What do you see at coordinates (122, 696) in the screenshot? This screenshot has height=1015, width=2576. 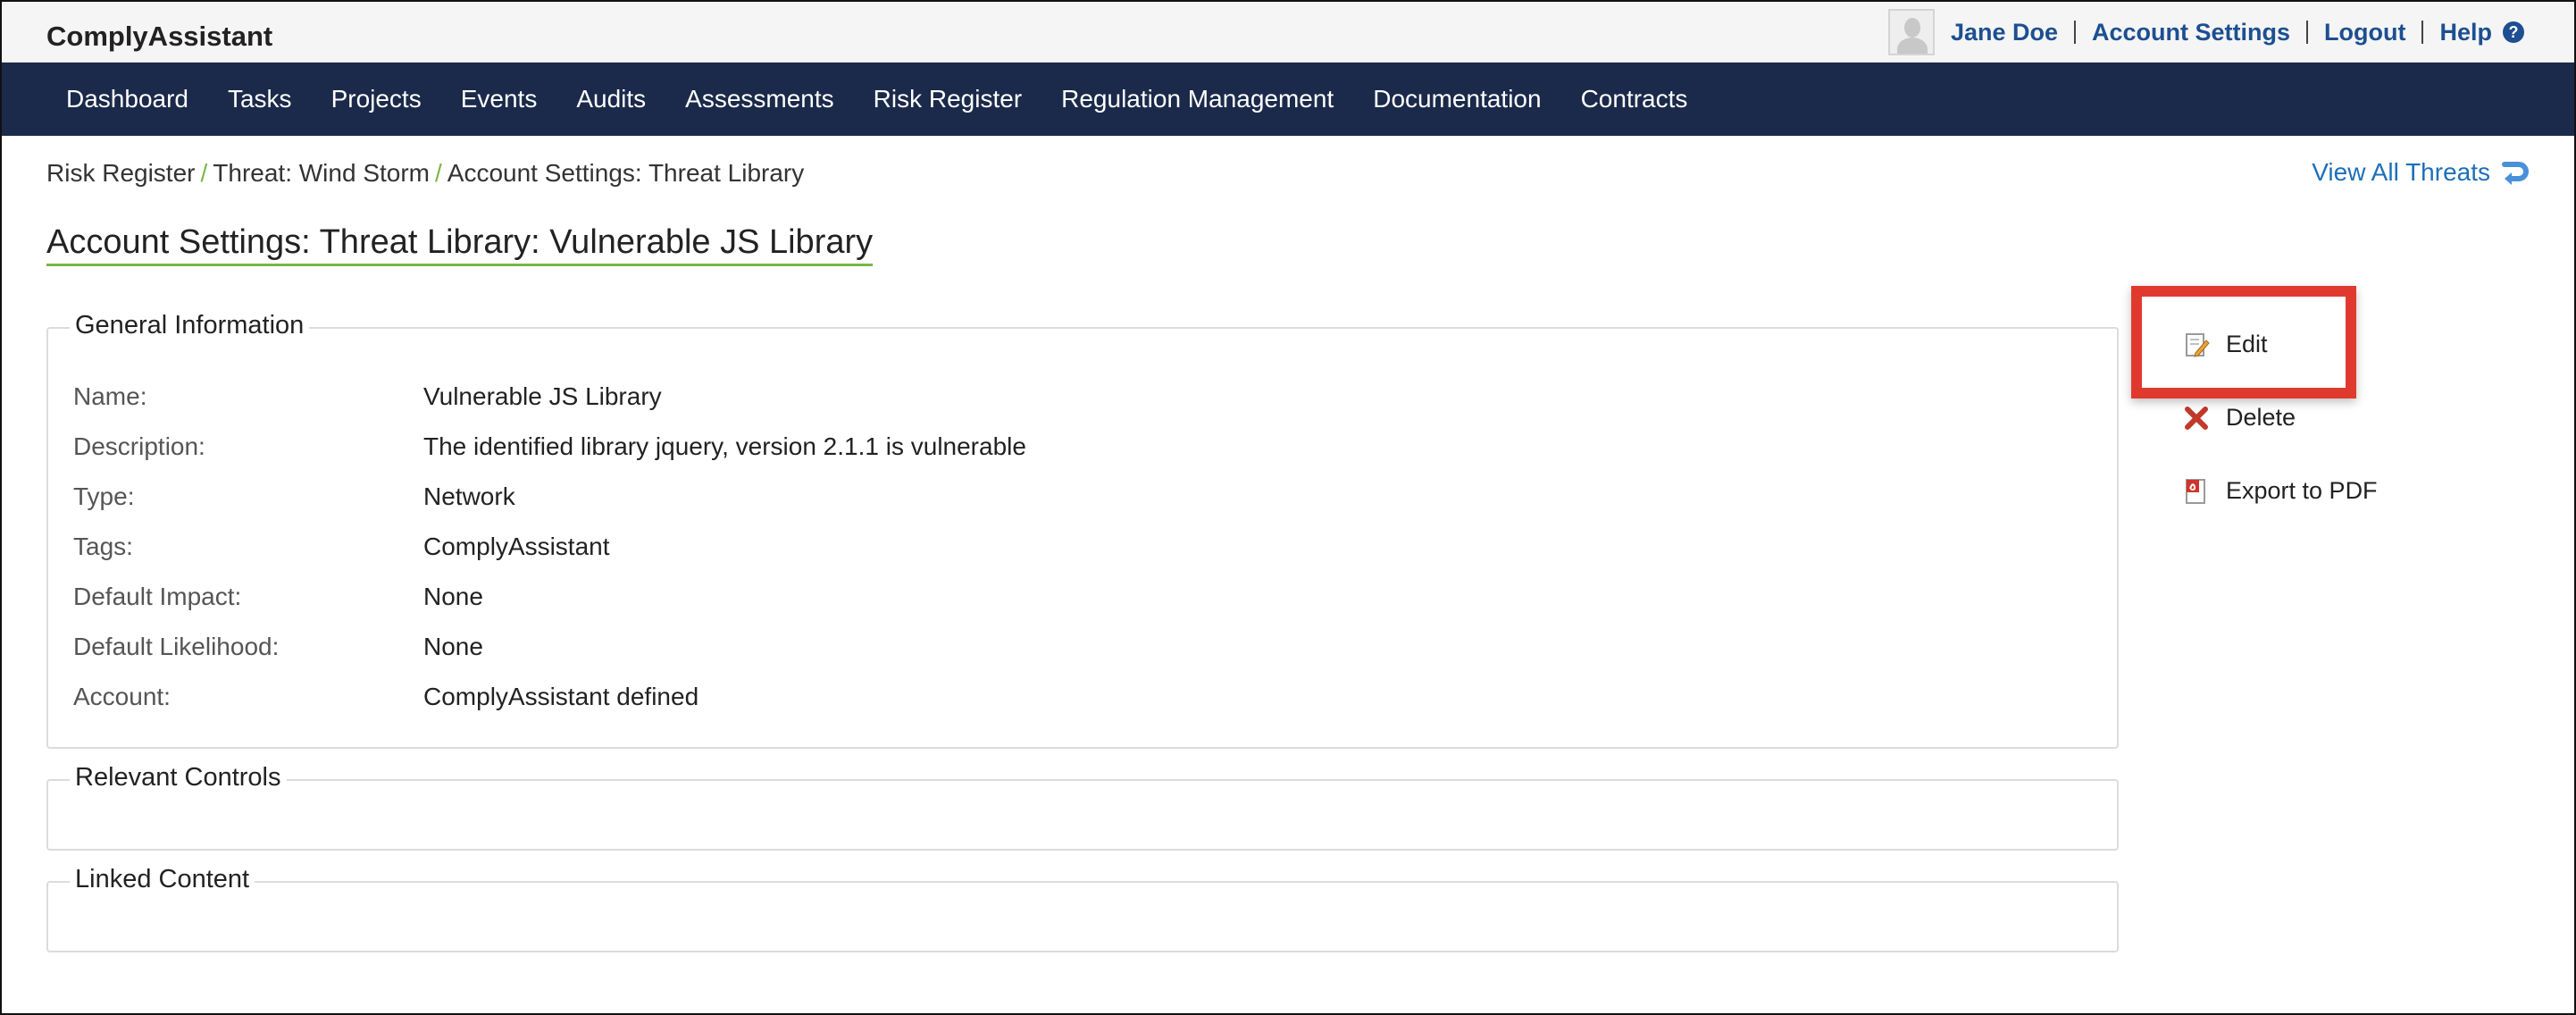 I see `field-label: Account:` at bounding box center [122, 696].